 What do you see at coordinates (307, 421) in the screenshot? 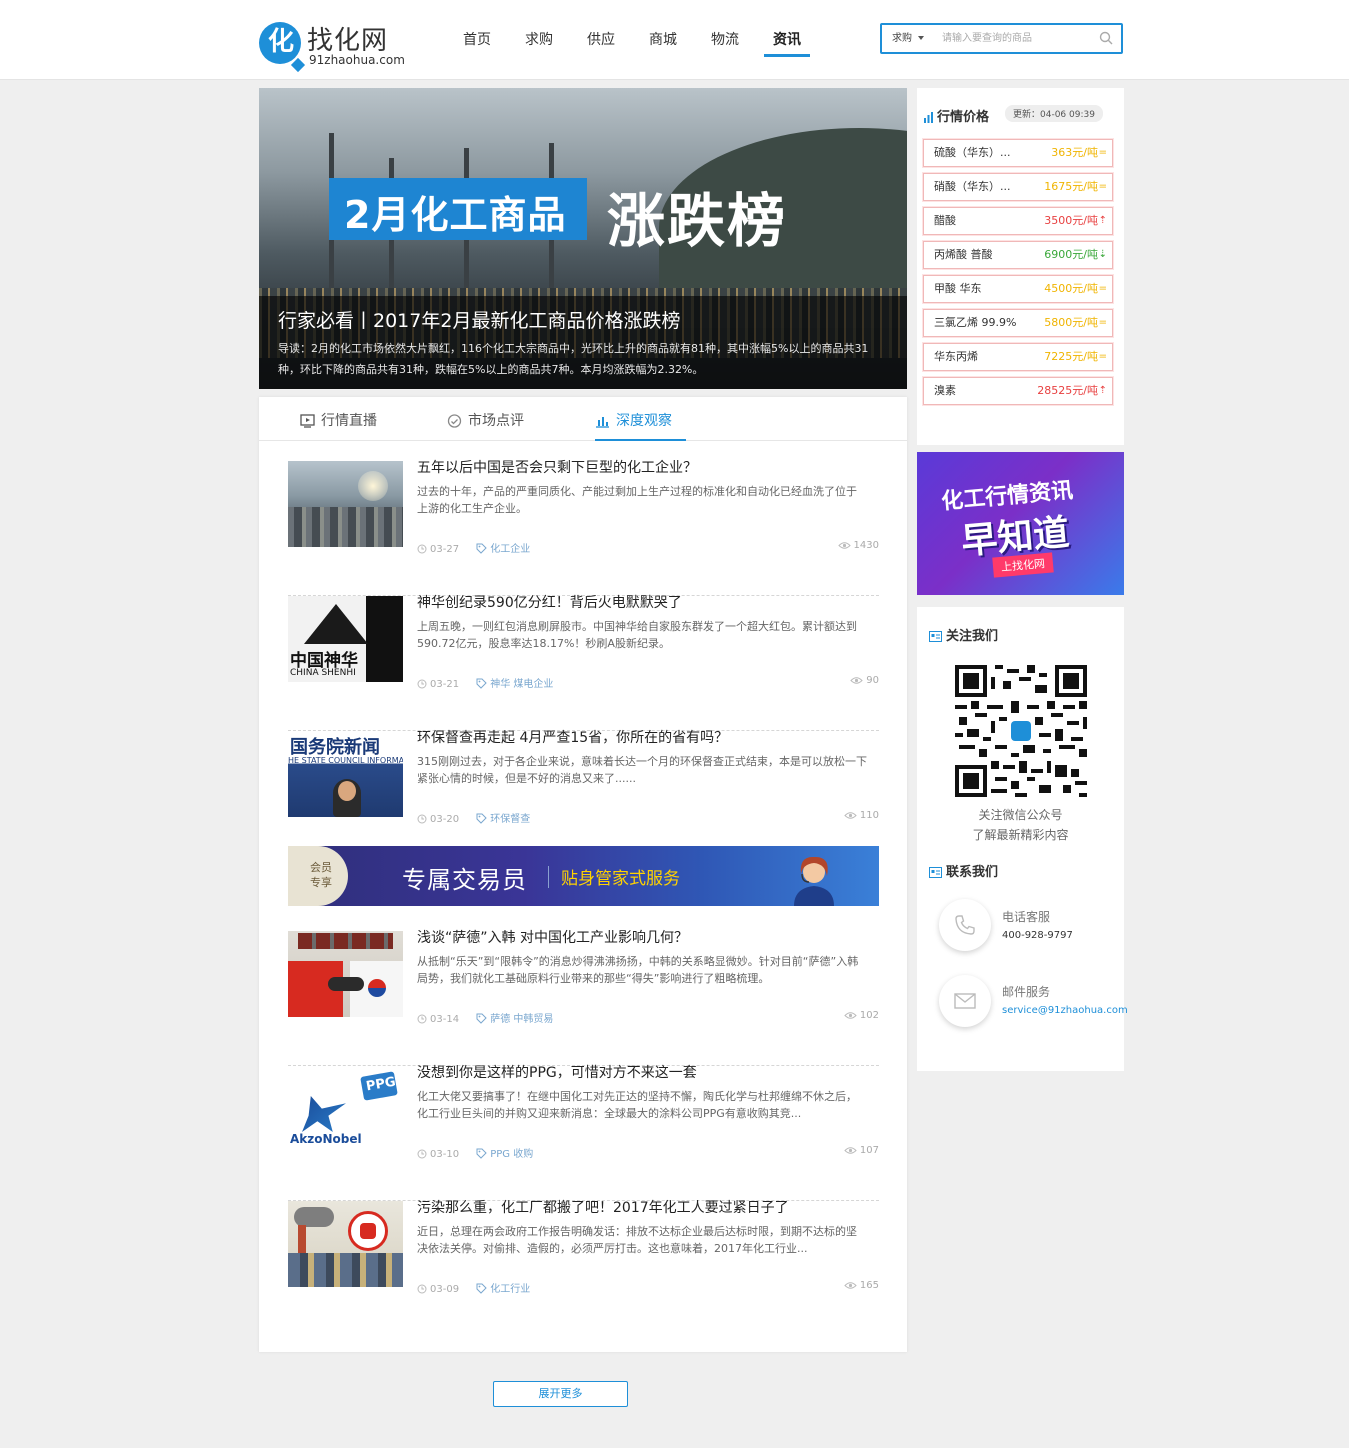
I see `tv-icon` at bounding box center [307, 421].